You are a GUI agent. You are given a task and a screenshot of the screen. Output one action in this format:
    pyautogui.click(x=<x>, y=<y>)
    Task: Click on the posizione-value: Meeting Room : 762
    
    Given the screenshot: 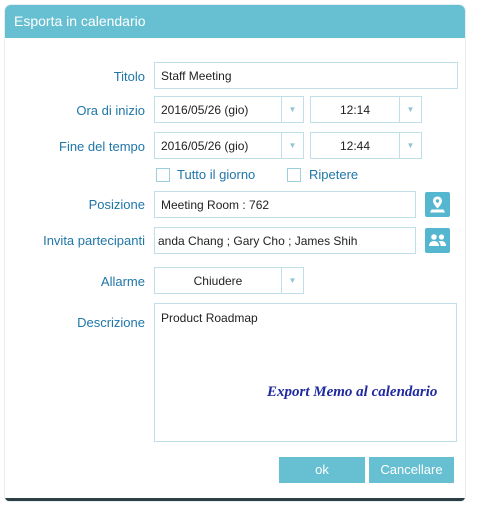 What is the action you would take?
    pyautogui.click(x=215, y=205)
    